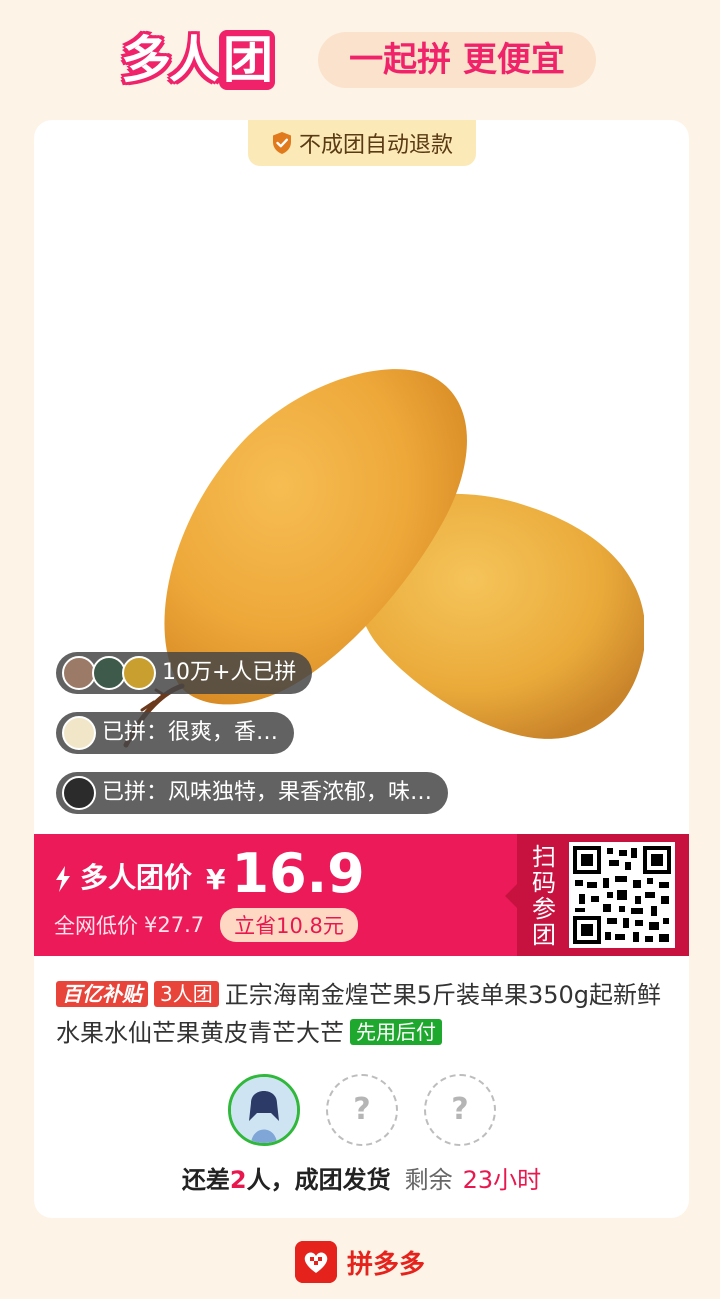 This screenshot has height=1299, width=720. I want to click on qr-code-icon, so click(622, 895).